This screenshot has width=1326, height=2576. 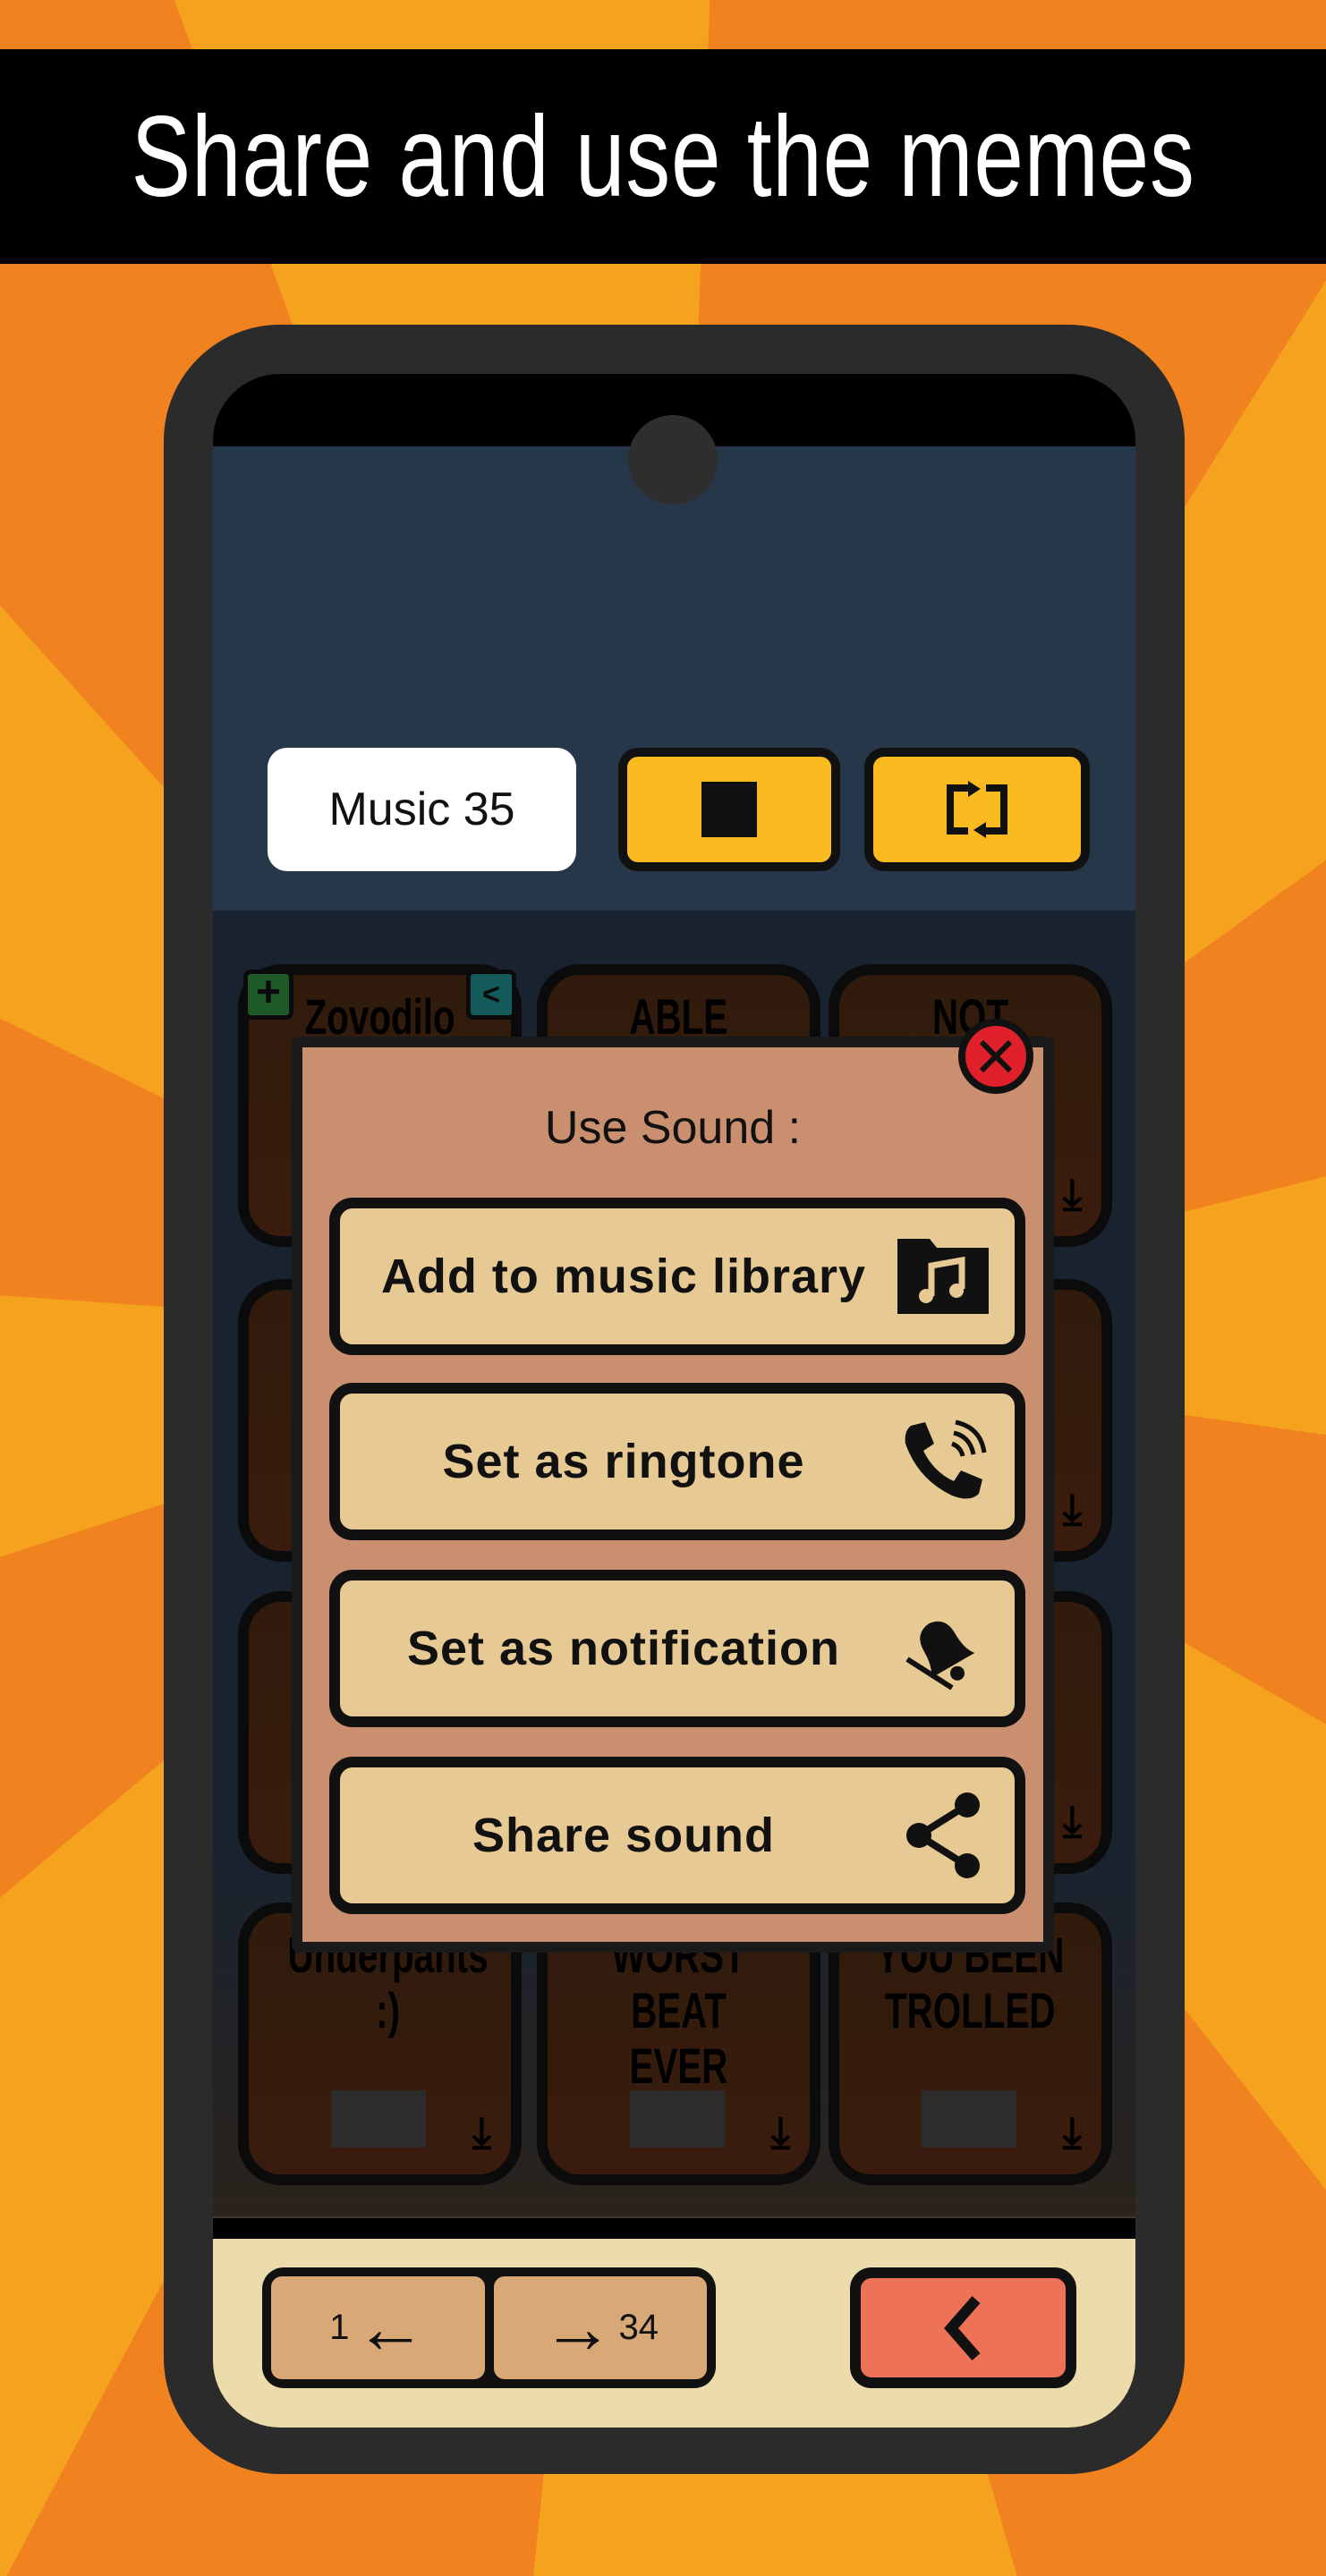 I want to click on share-sound-button: Share sound, so click(x=677, y=1835).